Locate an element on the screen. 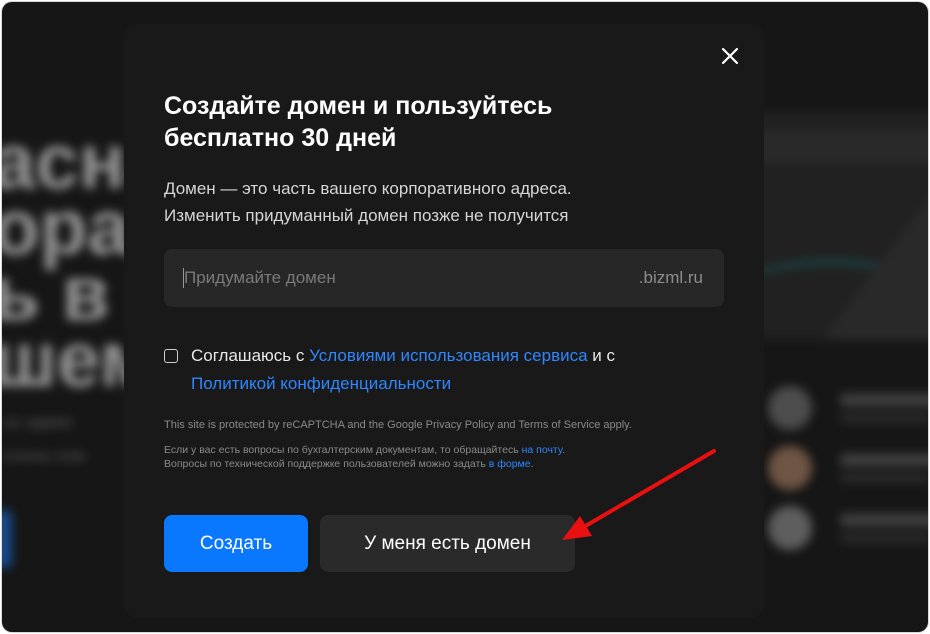  privacy-link: Политикой конфиденциальности is located at coordinates (321, 383).